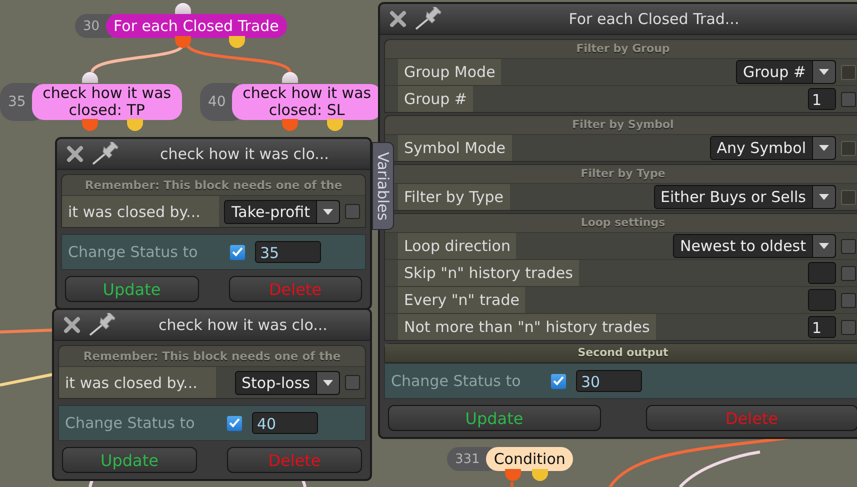 This screenshot has height=487, width=857. What do you see at coordinates (285, 423) in the screenshot?
I see `status-field: 40` at bounding box center [285, 423].